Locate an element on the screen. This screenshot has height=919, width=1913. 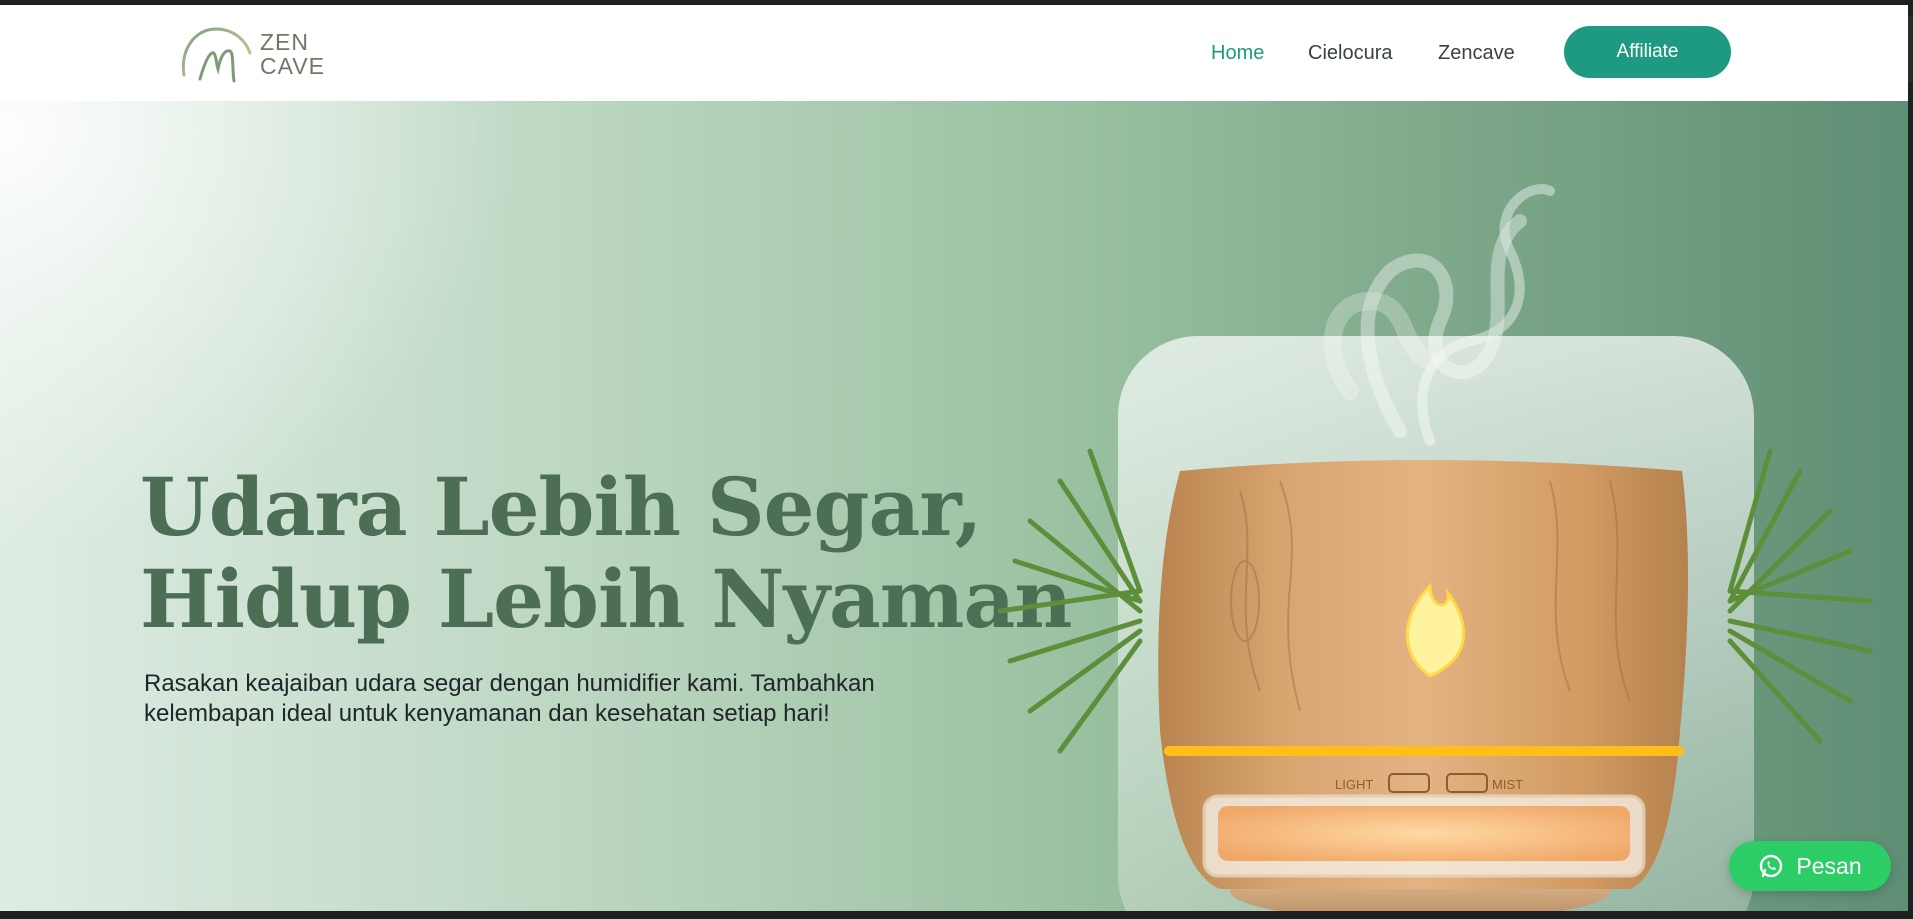
whatsapp-button-label: Pesan is located at coordinates (1829, 865).